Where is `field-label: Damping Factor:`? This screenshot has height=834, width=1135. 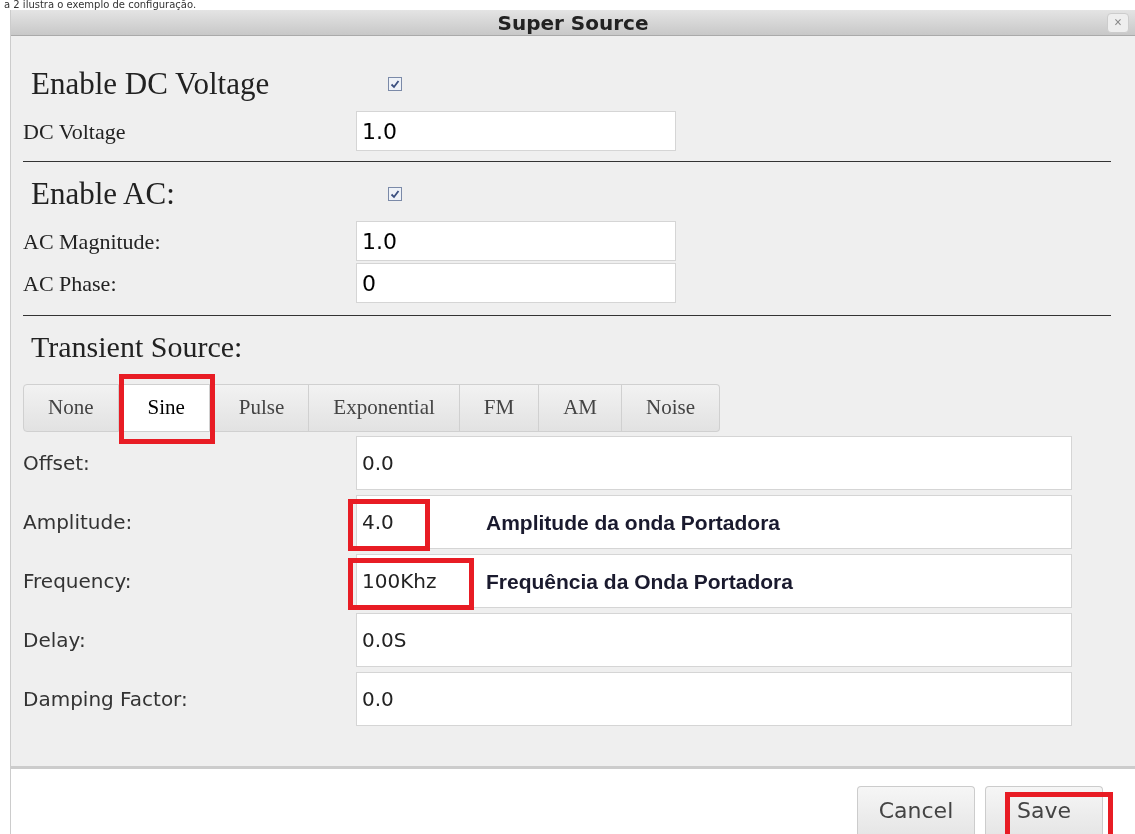 field-label: Damping Factor: is located at coordinates (106, 699).